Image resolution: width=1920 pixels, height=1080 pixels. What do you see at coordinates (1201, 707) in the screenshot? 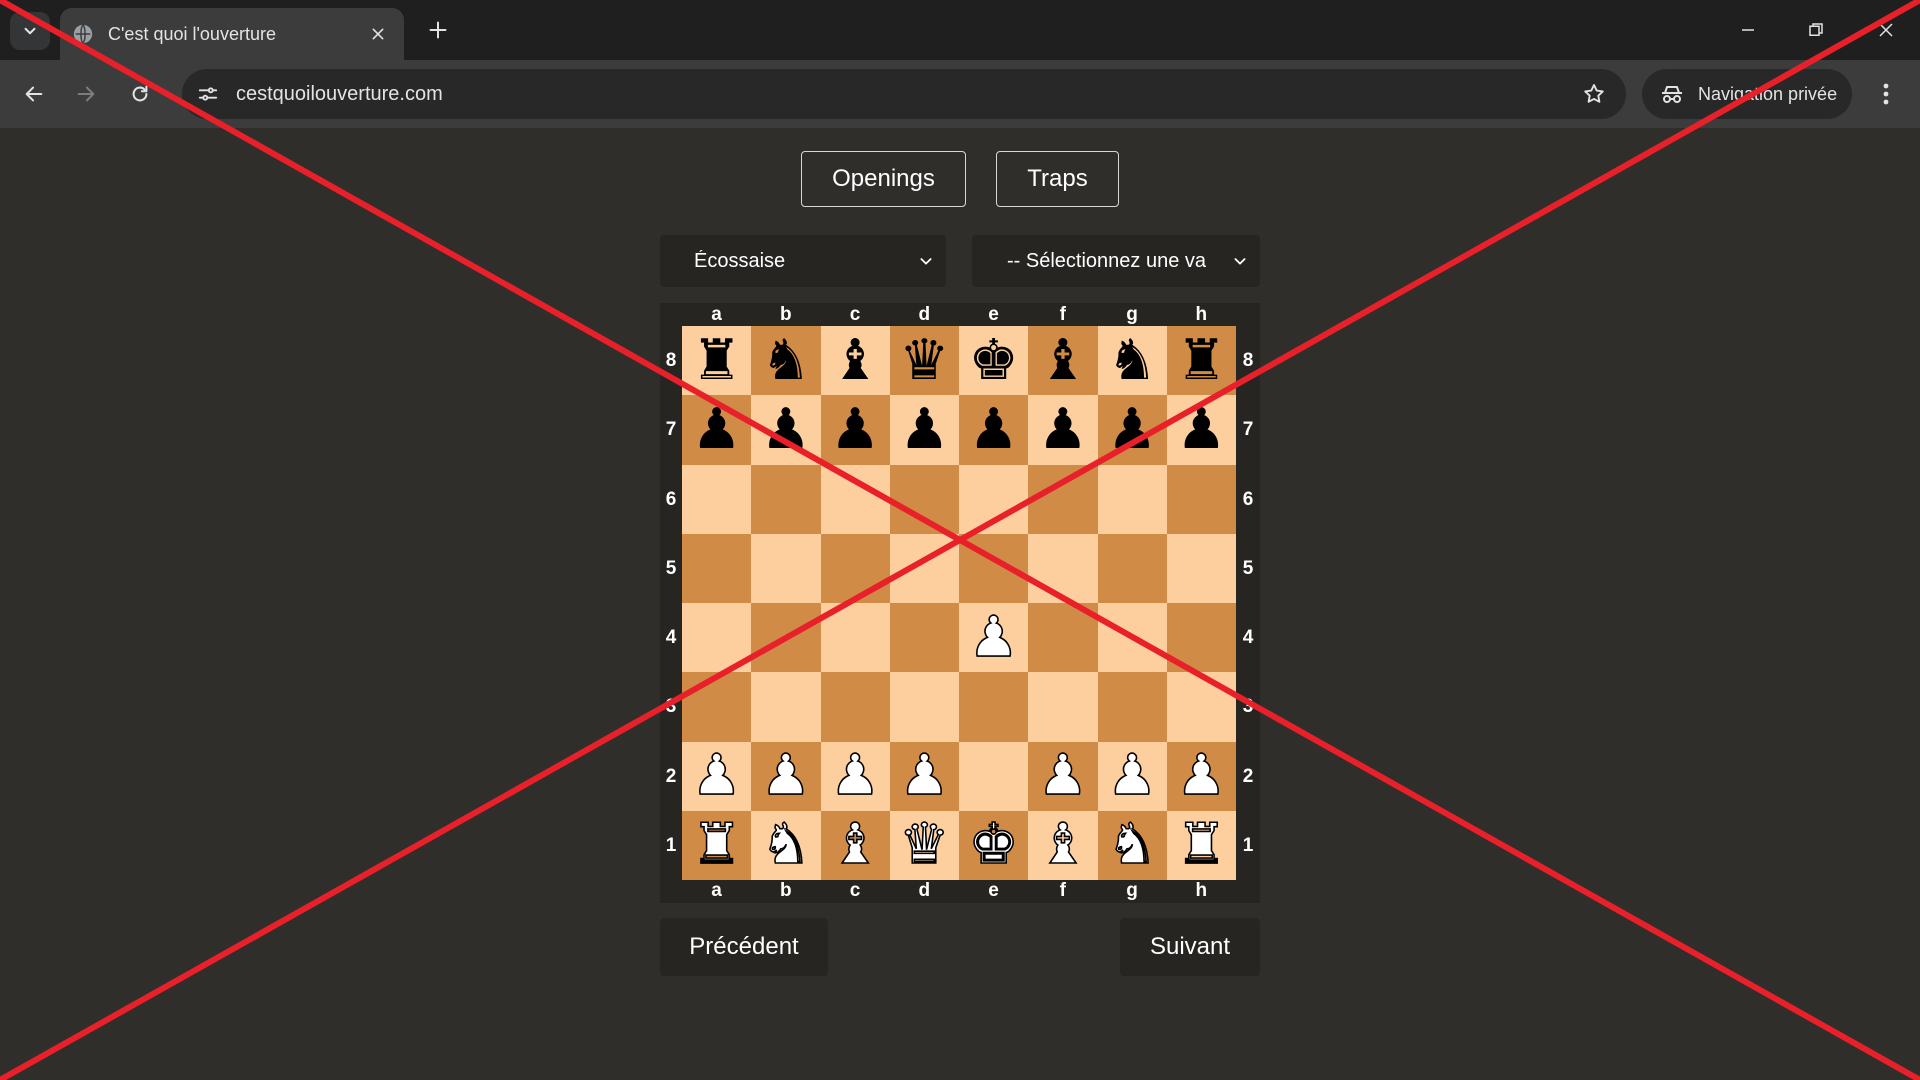
I see `board-square-h3` at bounding box center [1201, 707].